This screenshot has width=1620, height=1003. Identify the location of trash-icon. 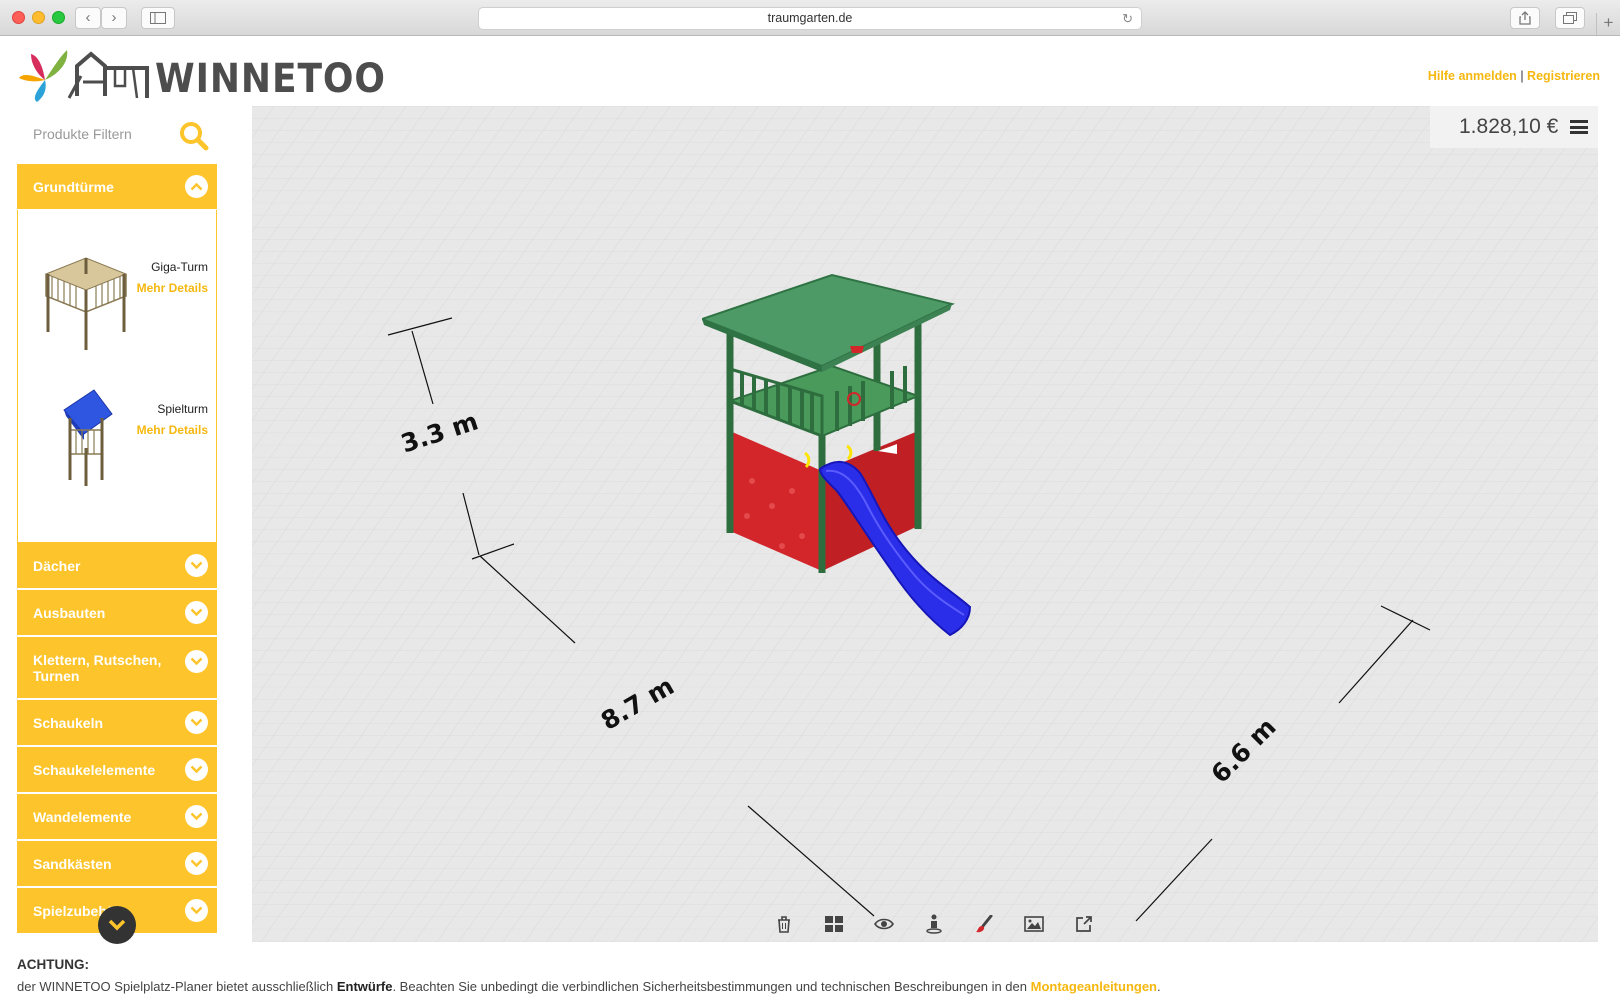
(784, 924).